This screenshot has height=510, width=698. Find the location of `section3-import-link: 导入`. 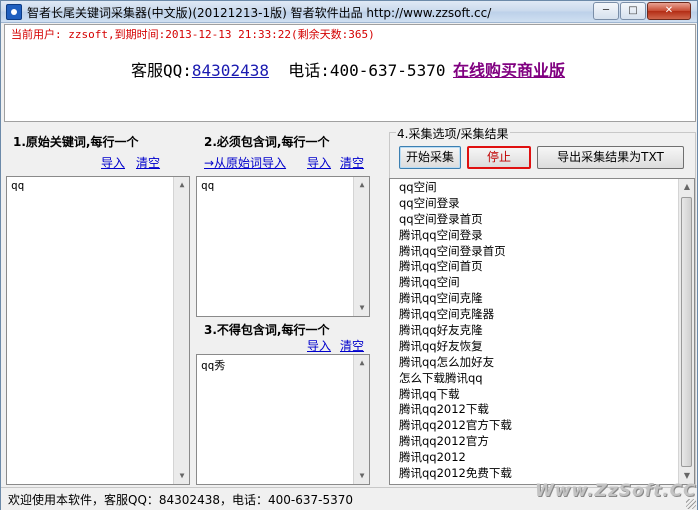

section3-import-link: 导入 is located at coordinates (319, 345).